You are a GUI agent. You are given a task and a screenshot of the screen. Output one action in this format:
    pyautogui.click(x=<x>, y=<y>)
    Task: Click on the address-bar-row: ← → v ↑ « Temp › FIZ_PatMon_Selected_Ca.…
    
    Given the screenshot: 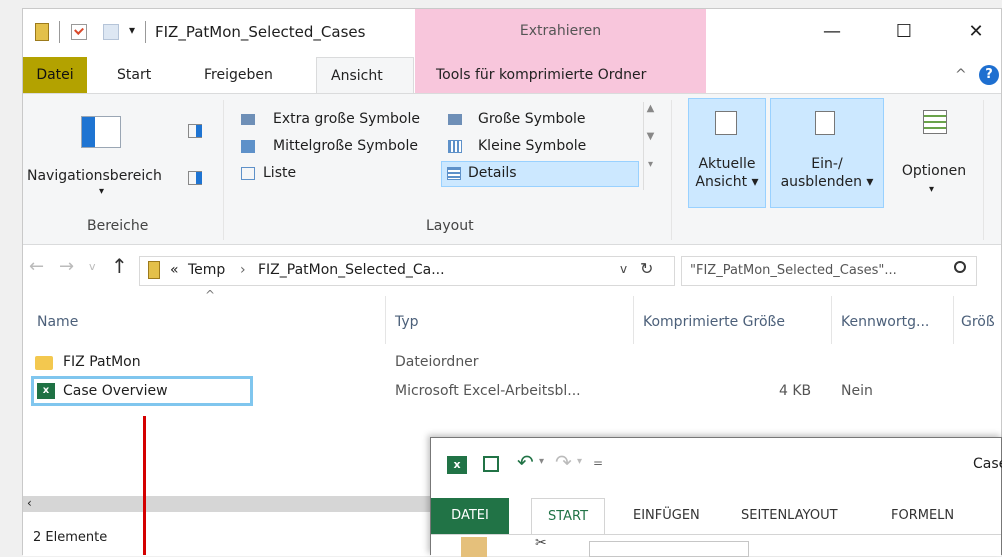 What is the action you would take?
    pyautogui.click(x=512, y=271)
    